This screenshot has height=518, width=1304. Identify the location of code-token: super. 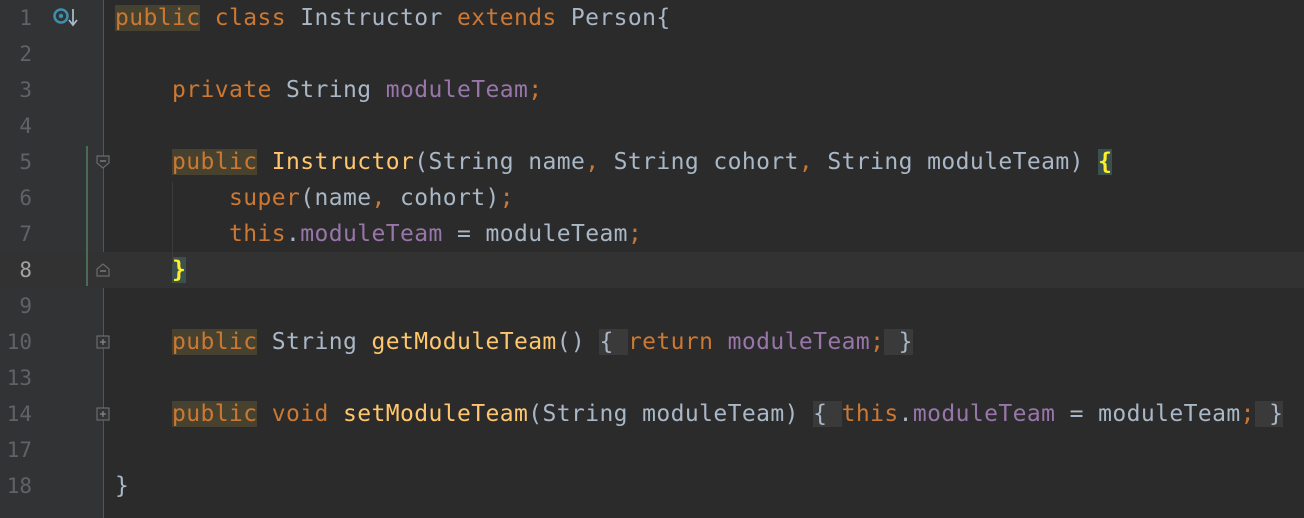
(264, 198).